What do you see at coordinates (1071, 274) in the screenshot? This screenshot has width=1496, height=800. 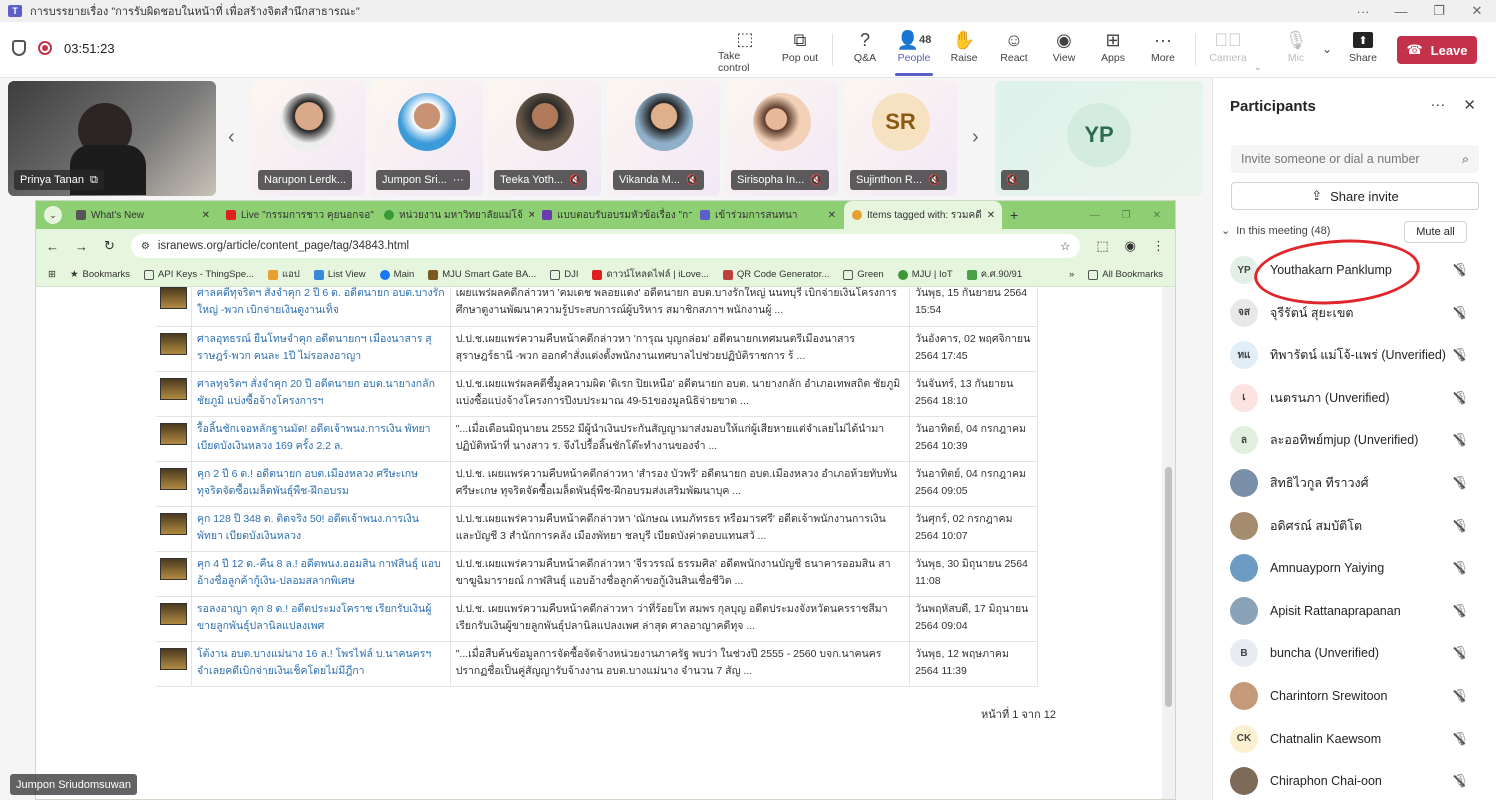 I see `more-bookmarks-icon: »` at bounding box center [1071, 274].